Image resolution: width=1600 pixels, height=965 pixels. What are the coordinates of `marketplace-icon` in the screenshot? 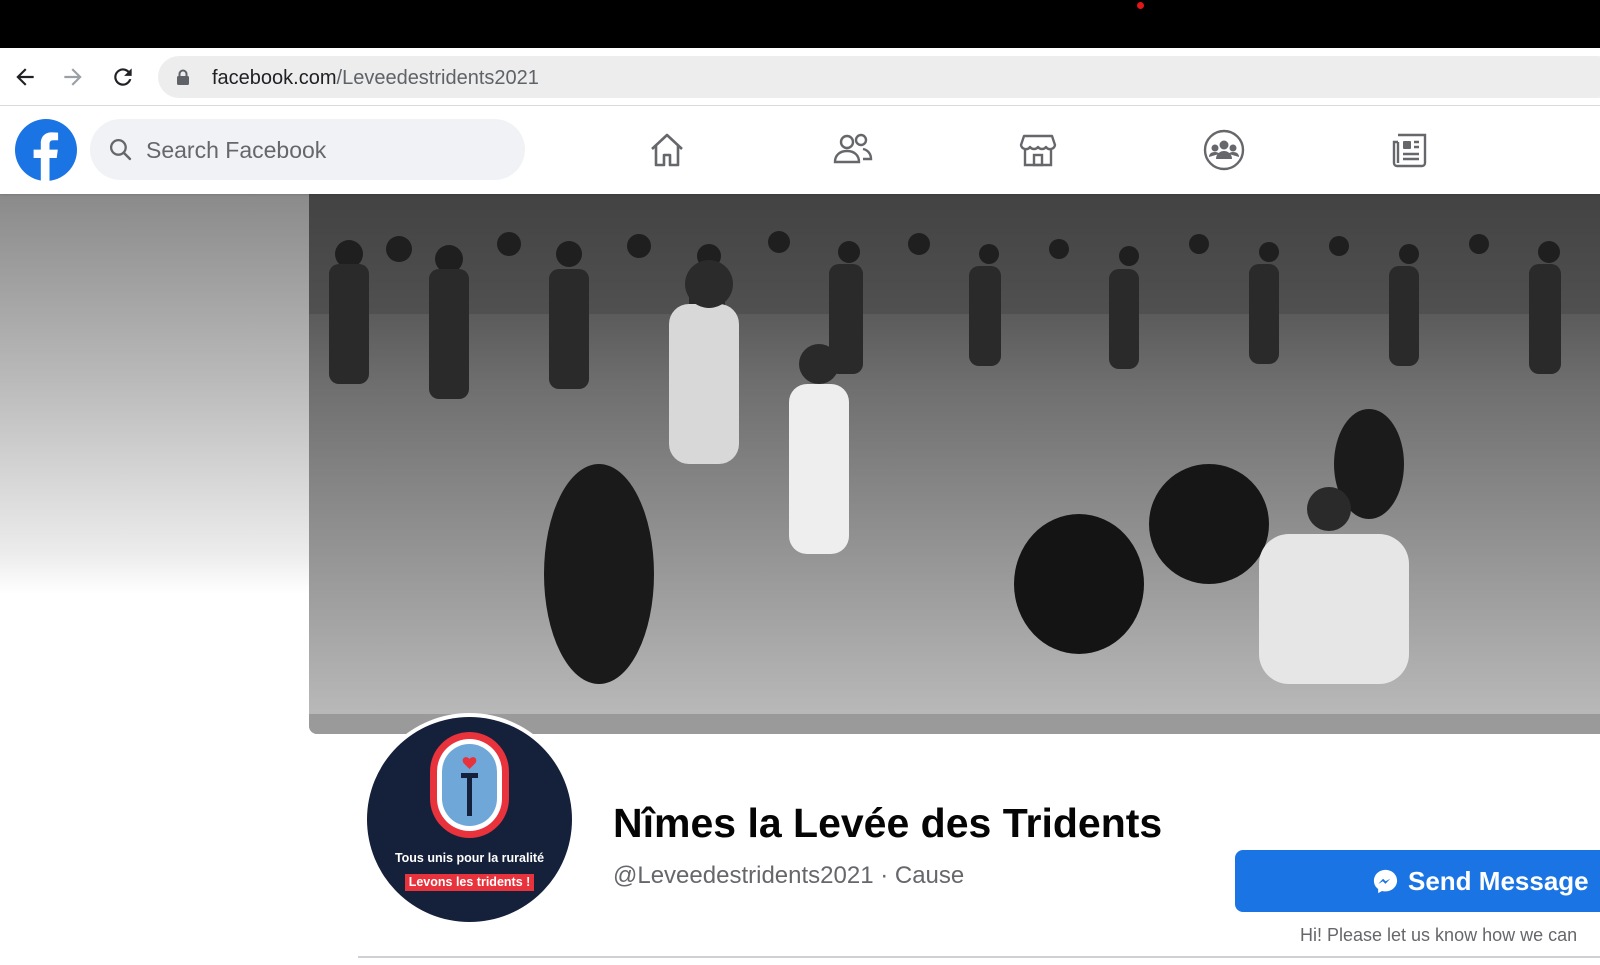 It's located at (1038, 150).